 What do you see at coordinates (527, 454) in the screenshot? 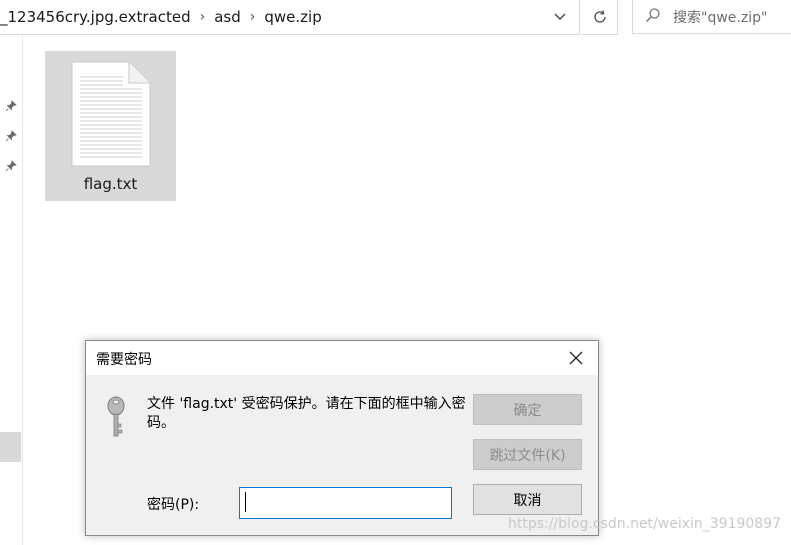
I see `skip-file-button: 跳过文件(K)` at bounding box center [527, 454].